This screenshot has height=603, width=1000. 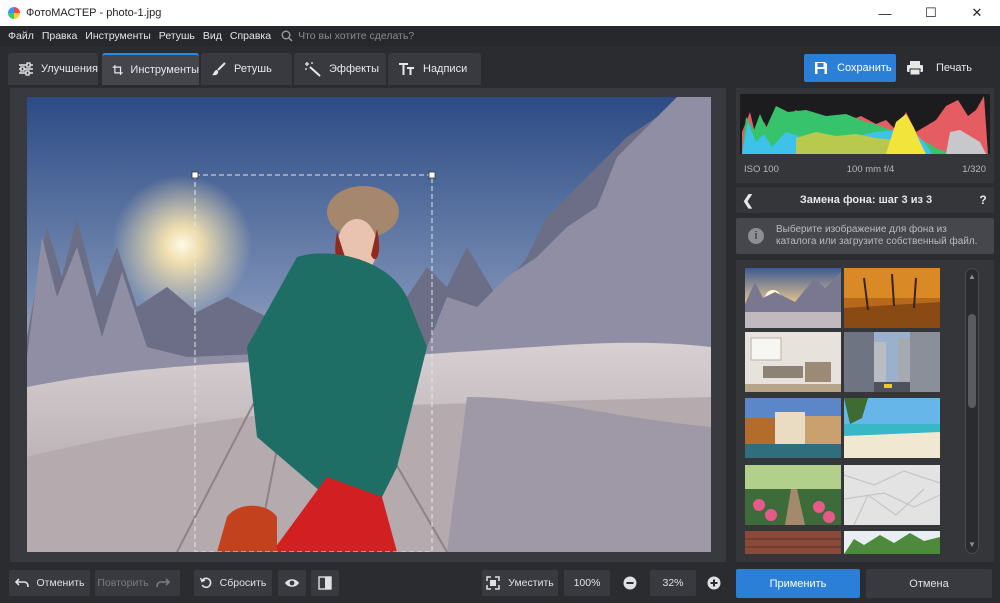 What do you see at coordinates (915, 68) in the screenshot?
I see `printer-icon` at bounding box center [915, 68].